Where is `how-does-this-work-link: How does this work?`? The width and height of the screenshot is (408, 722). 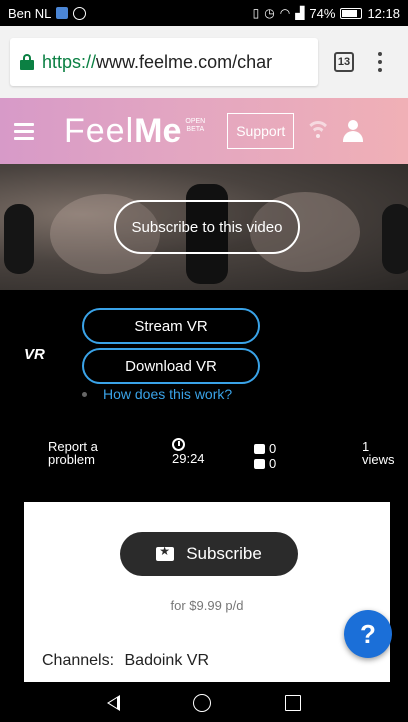 how-does-this-work-link: How does this work? is located at coordinates (167, 394).